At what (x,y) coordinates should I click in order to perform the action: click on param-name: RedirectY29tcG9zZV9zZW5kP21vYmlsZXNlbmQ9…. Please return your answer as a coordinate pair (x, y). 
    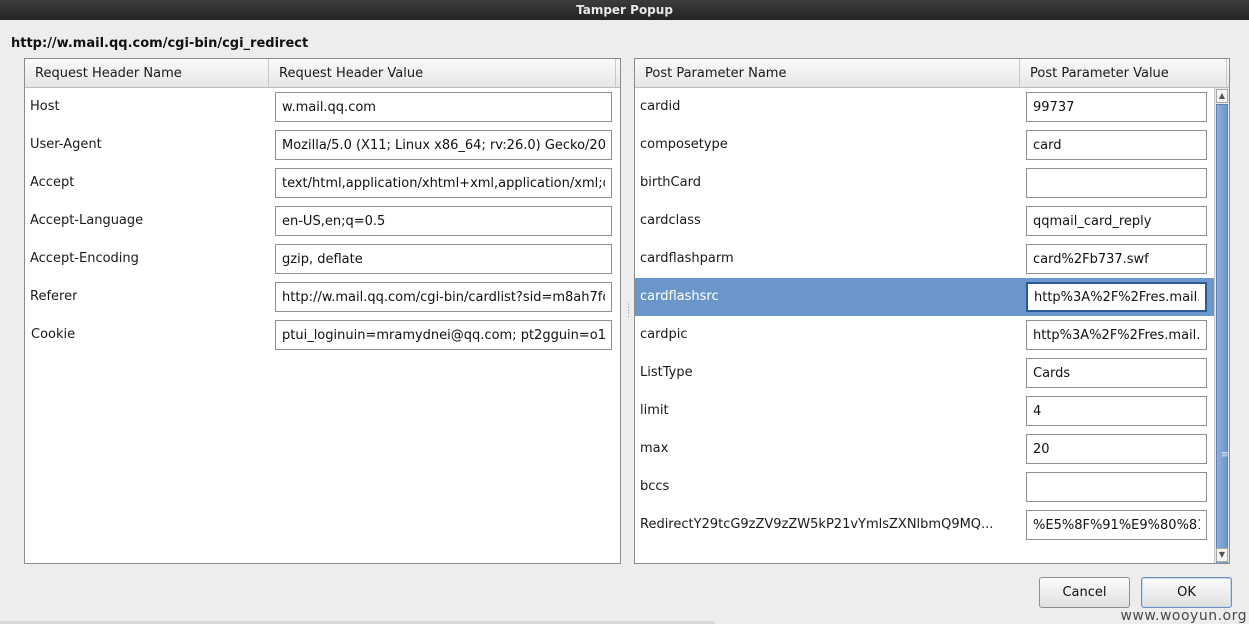
    Looking at the image, I should click on (817, 524).